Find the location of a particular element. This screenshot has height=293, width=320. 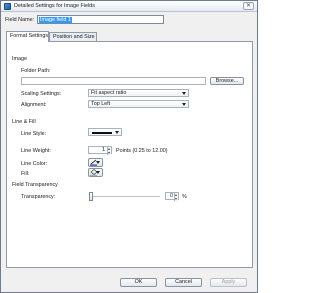

line-weight-value: 1 is located at coordinates (103, 150).